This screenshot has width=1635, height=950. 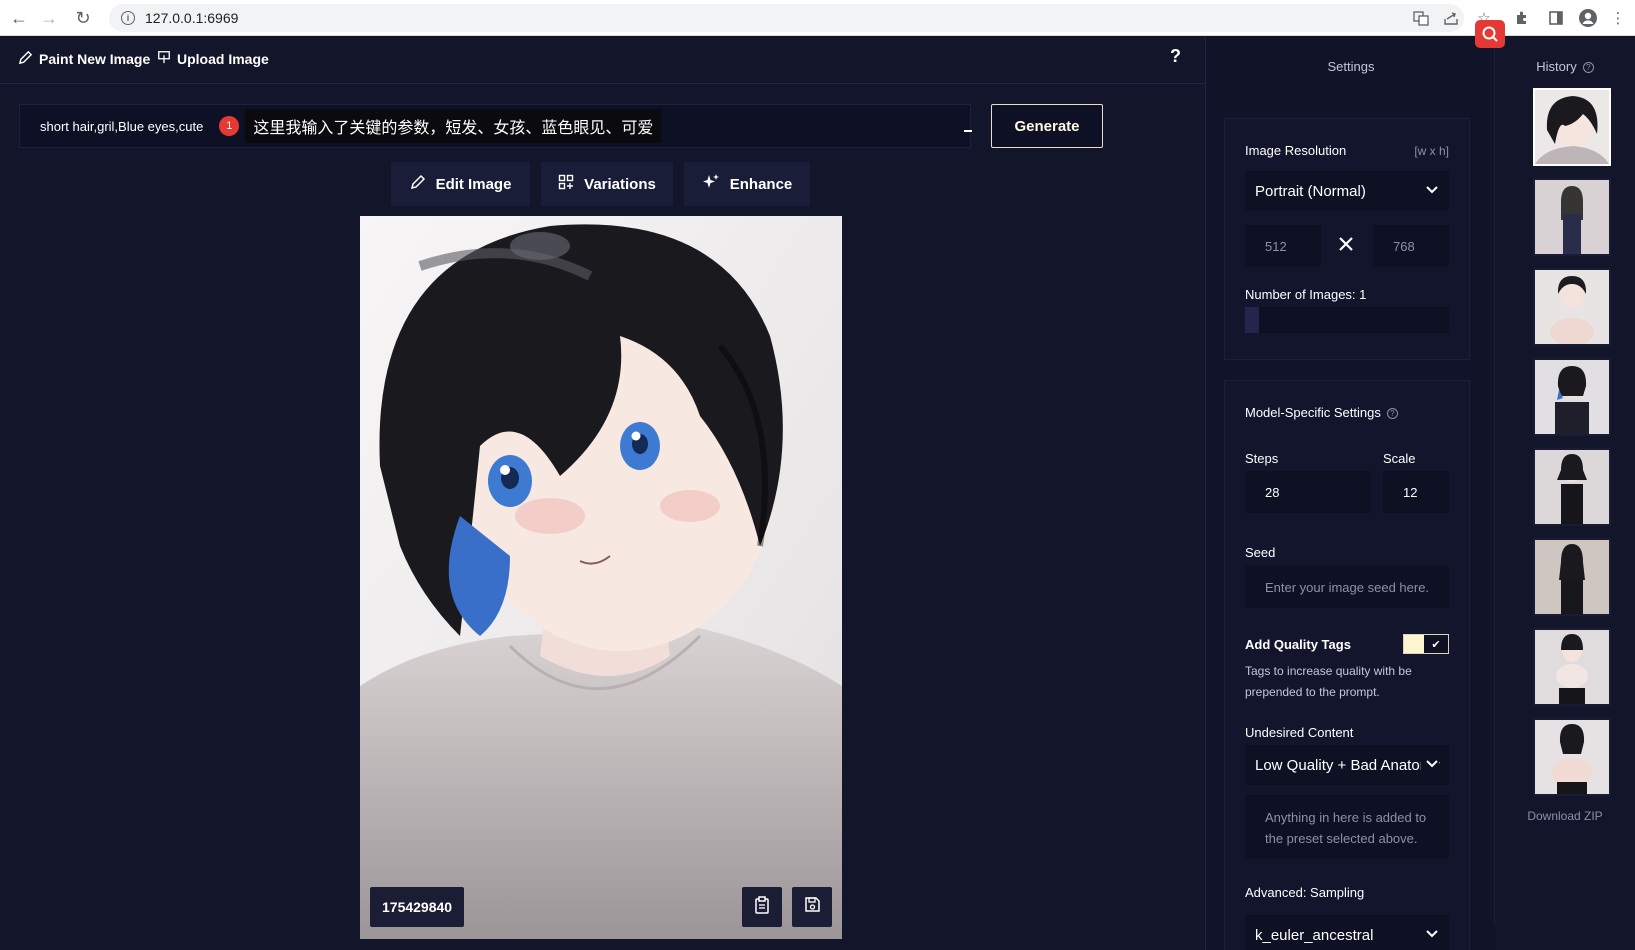 What do you see at coordinates (1262, 458) in the screenshot?
I see `steps-label: Steps` at bounding box center [1262, 458].